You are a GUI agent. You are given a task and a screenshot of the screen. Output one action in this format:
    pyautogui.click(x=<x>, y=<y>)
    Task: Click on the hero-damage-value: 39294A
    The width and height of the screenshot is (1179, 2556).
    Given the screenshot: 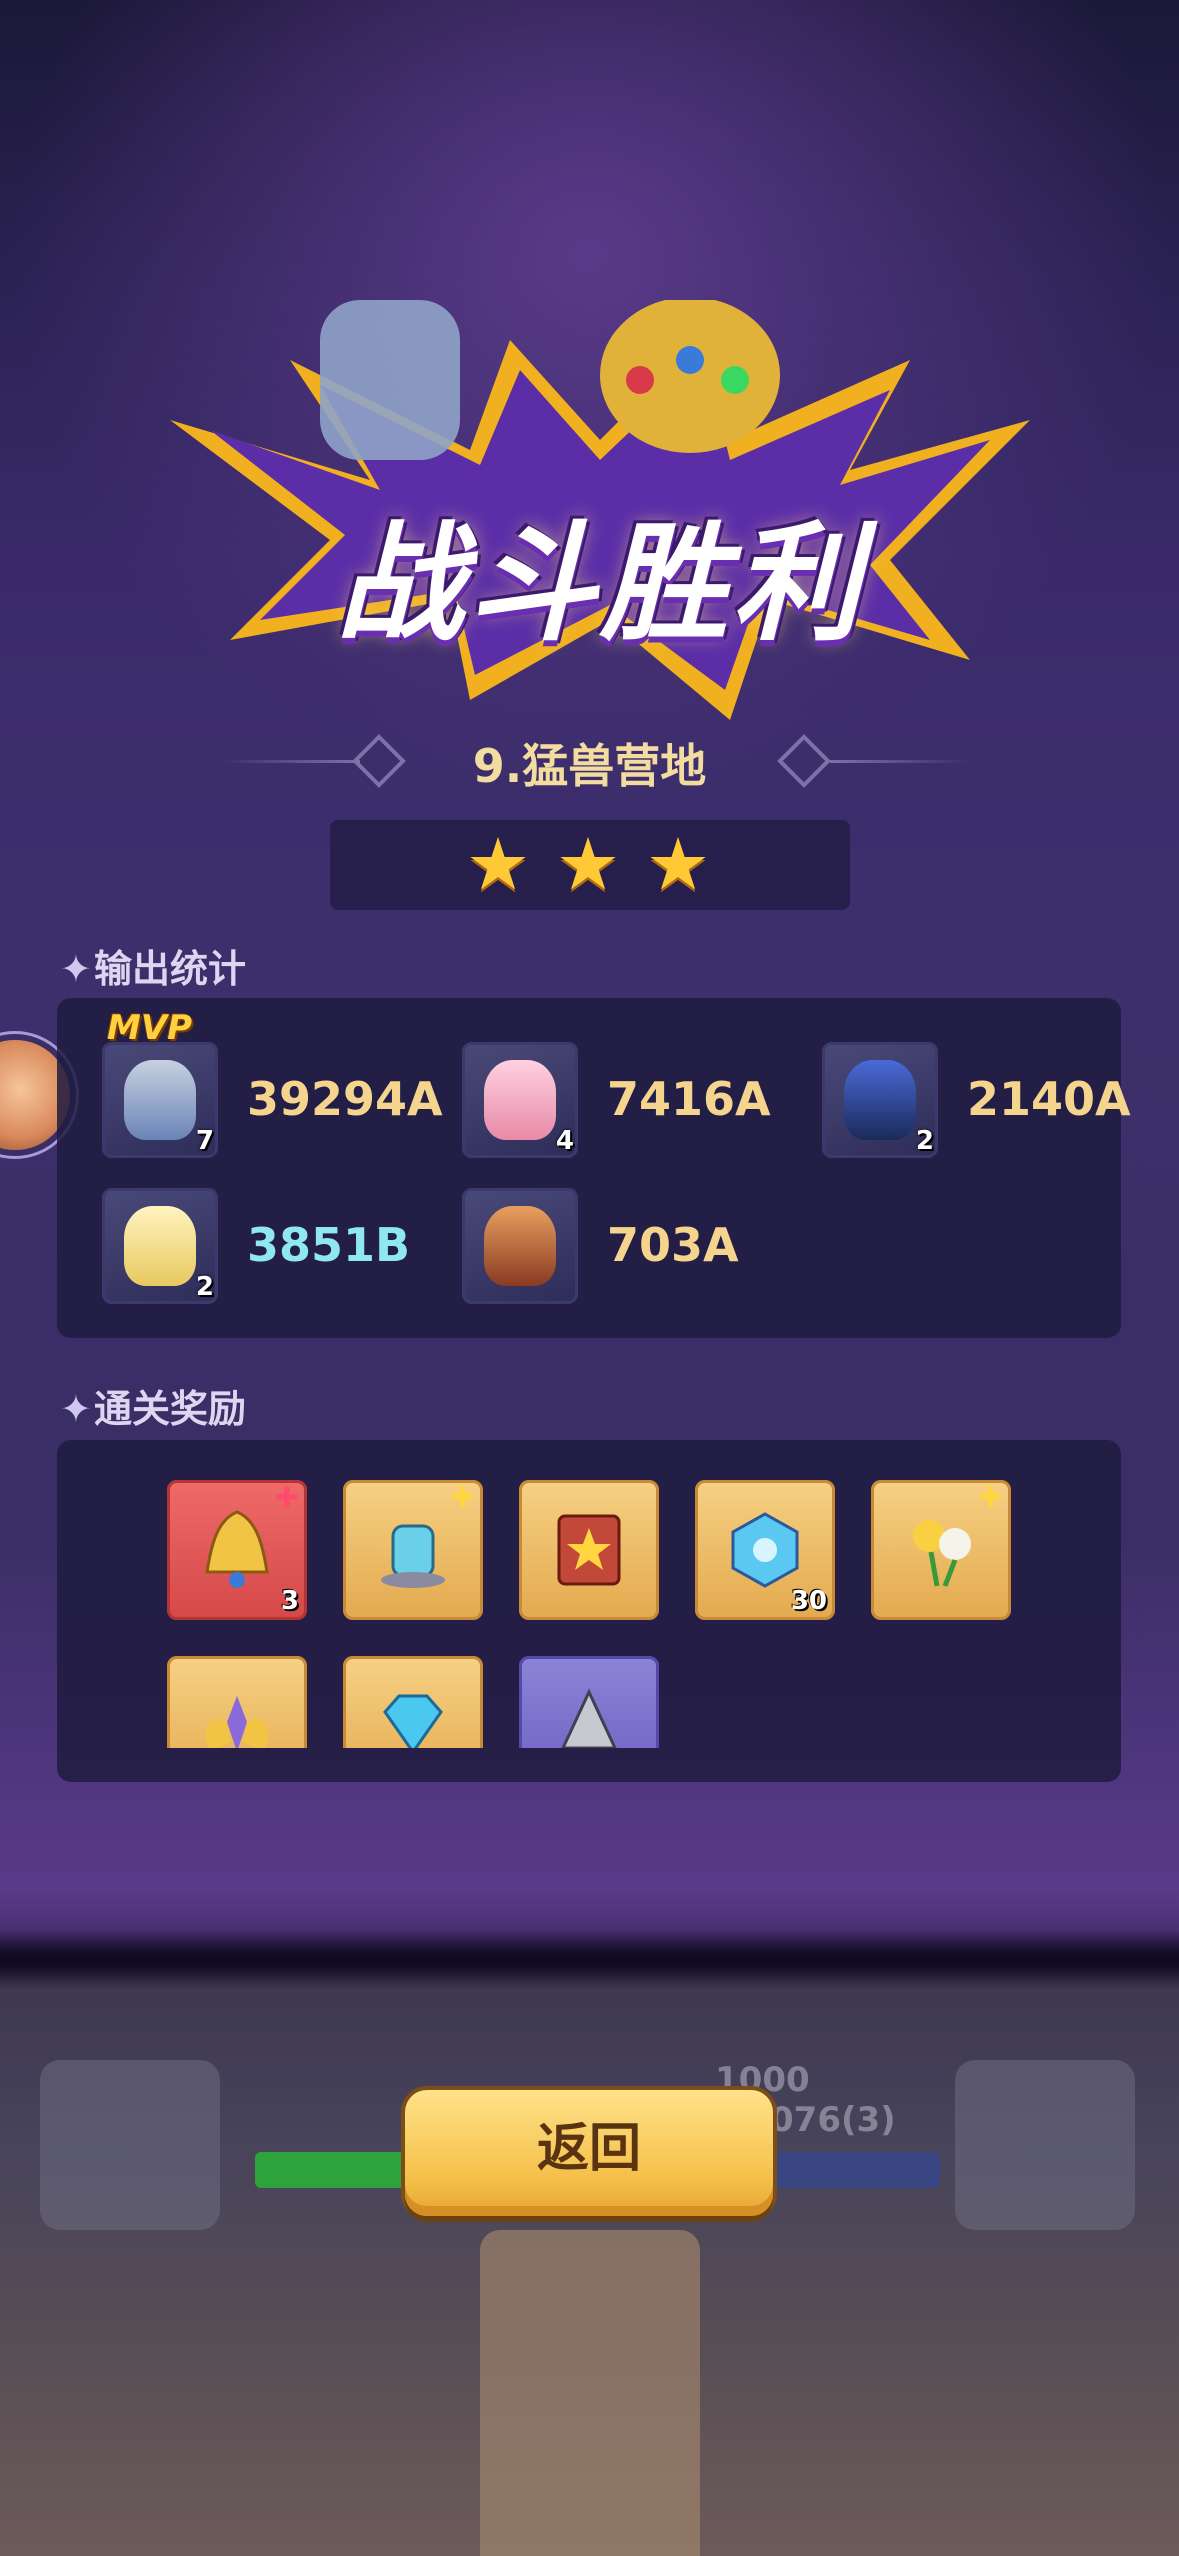 What is the action you would take?
    pyautogui.click(x=345, y=1099)
    